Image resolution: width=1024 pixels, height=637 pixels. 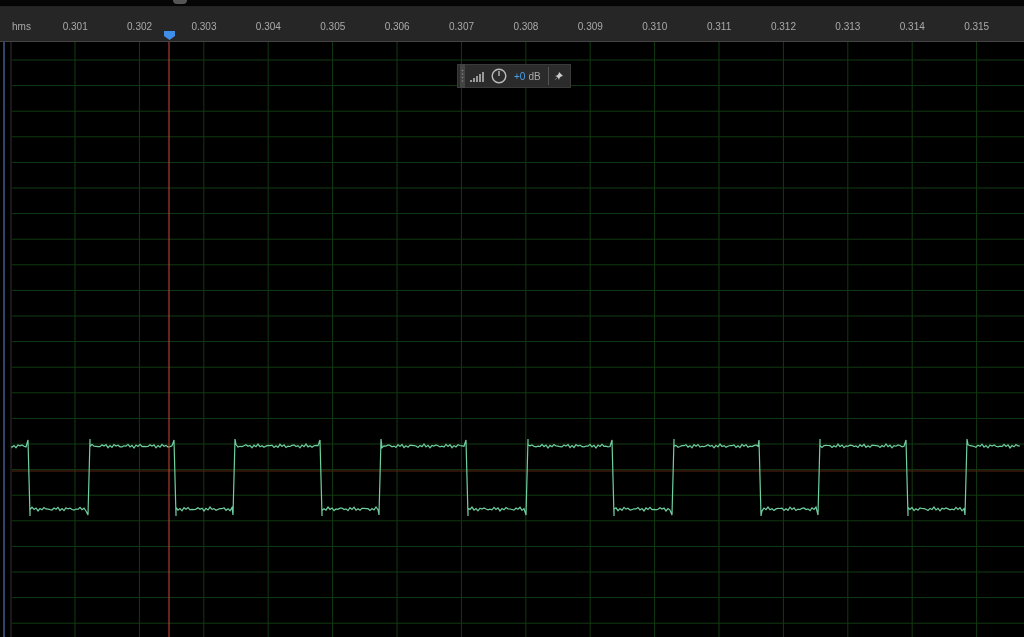 What do you see at coordinates (397, 26) in the screenshot?
I see `time-label: 0.306` at bounding box center [397, 26].